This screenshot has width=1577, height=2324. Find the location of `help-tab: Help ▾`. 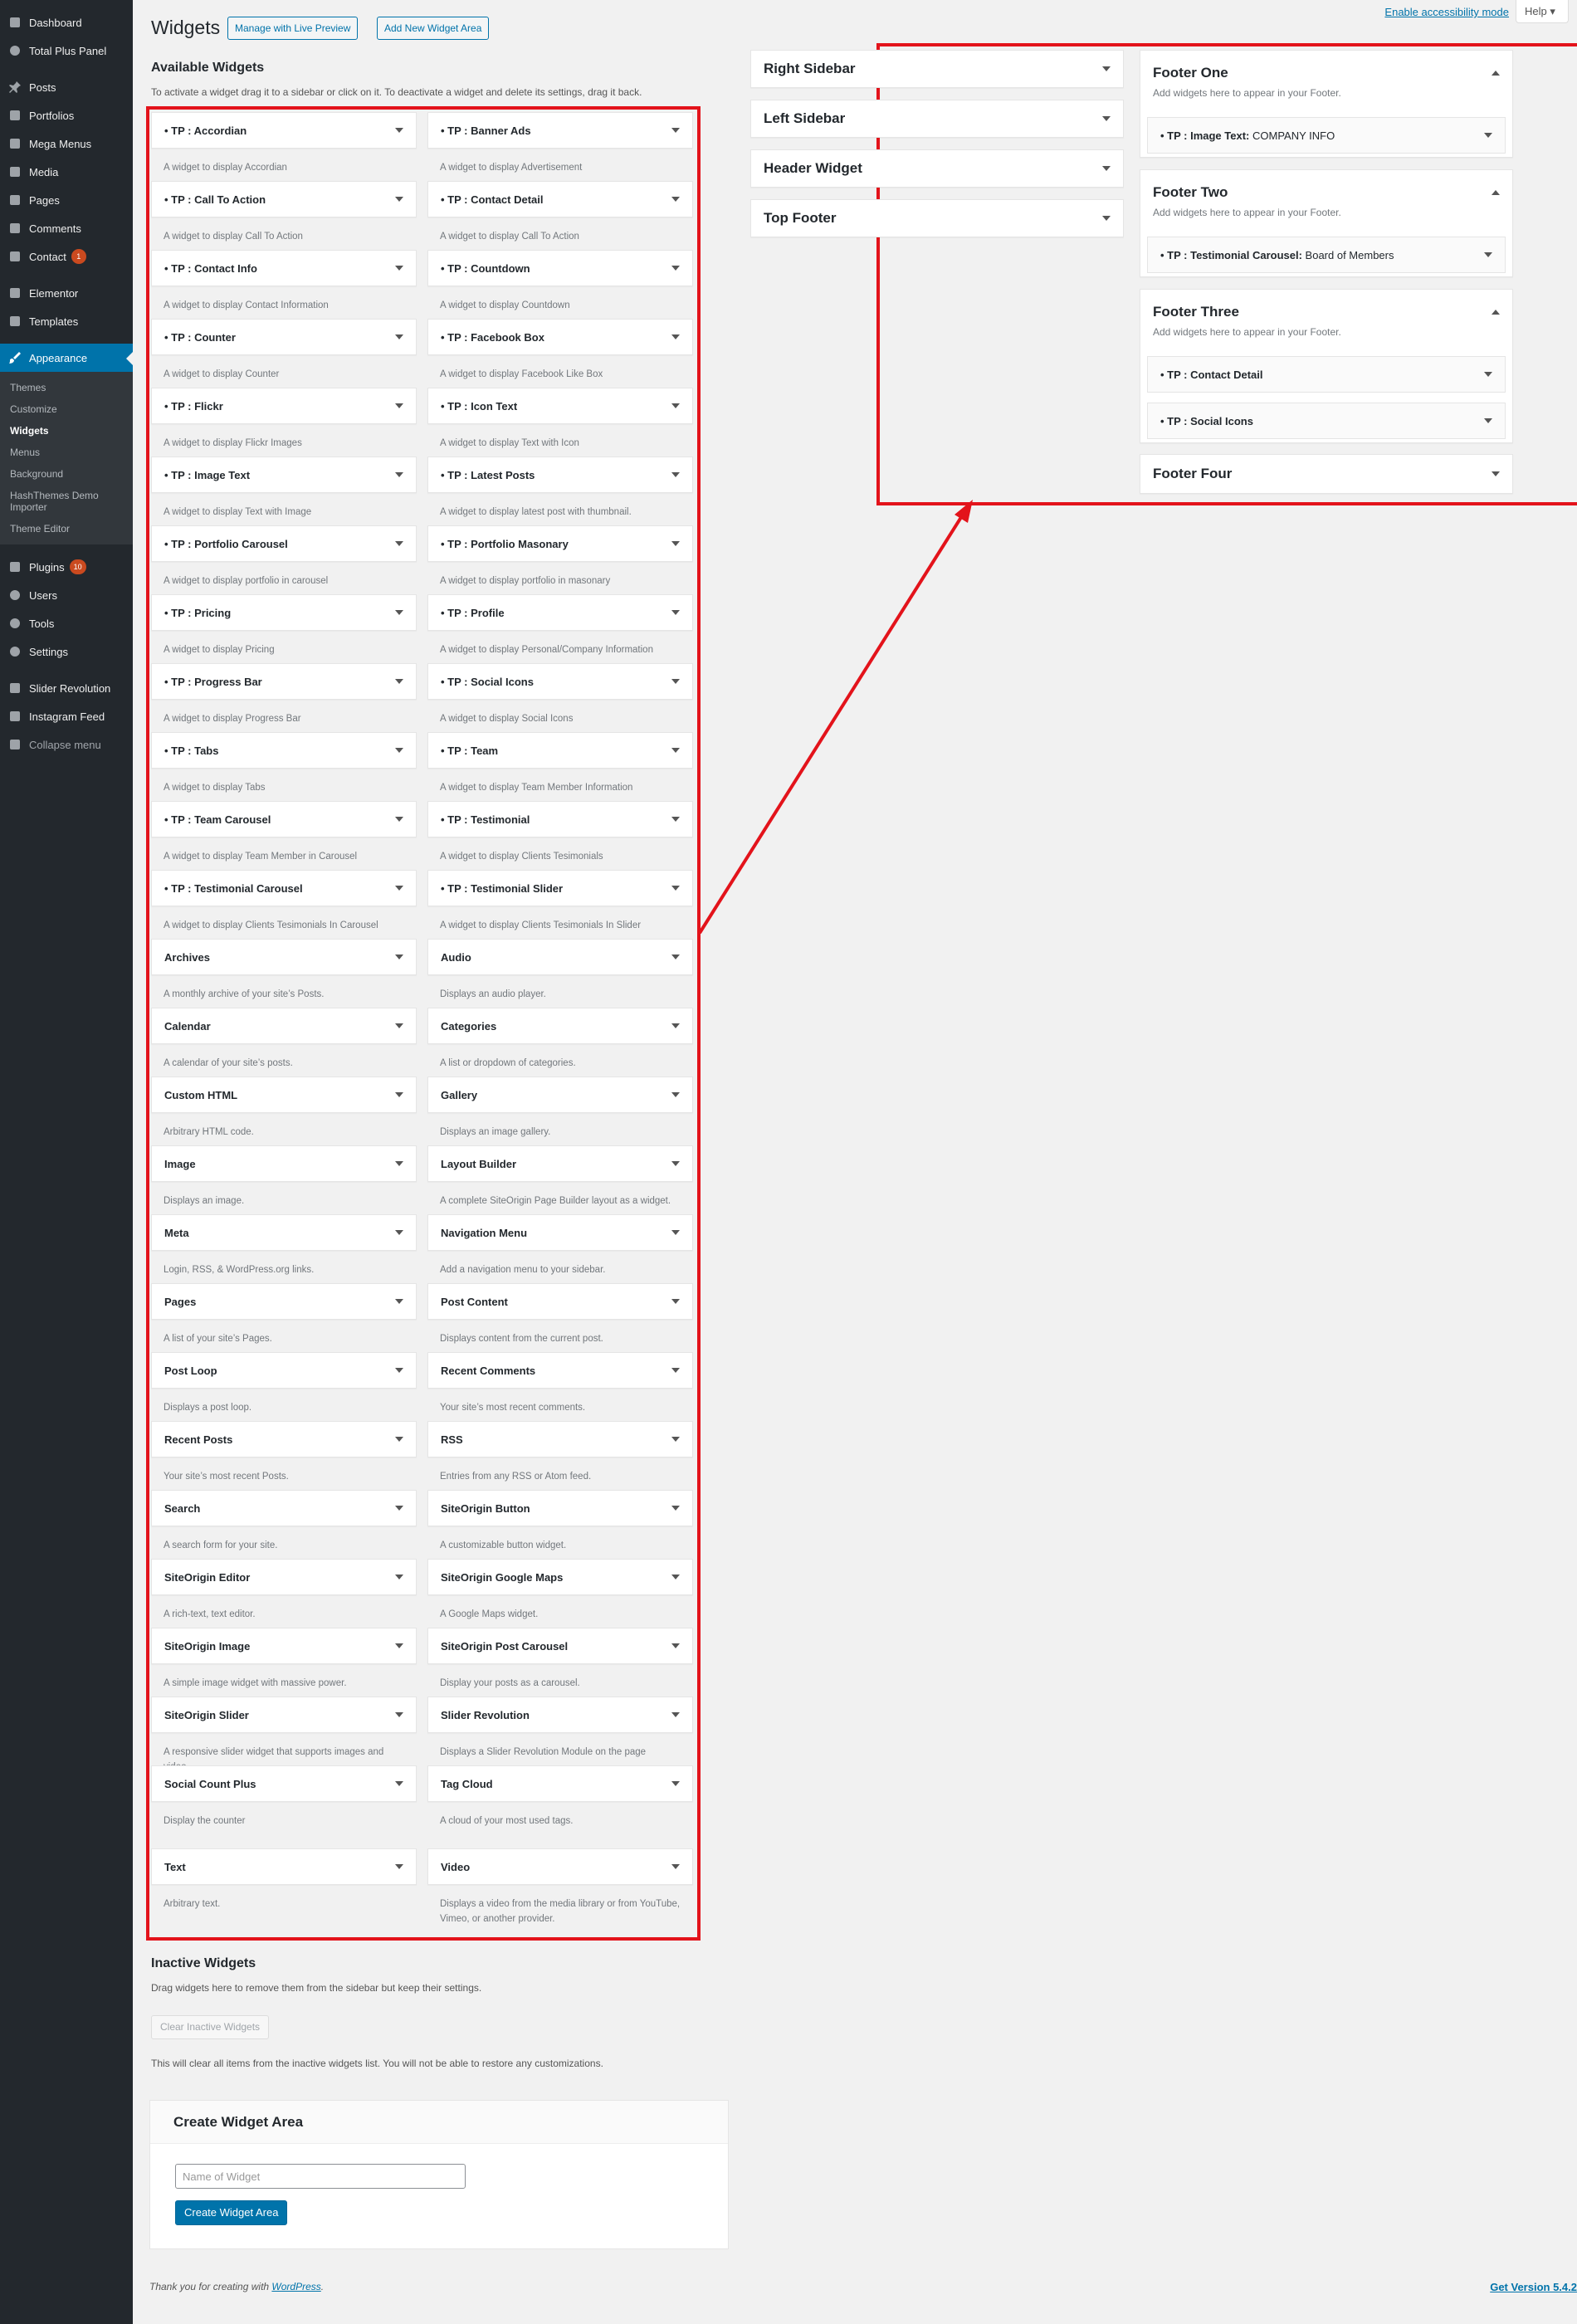

help-tab: Help ▾ is located at coordinates (1542, 12).